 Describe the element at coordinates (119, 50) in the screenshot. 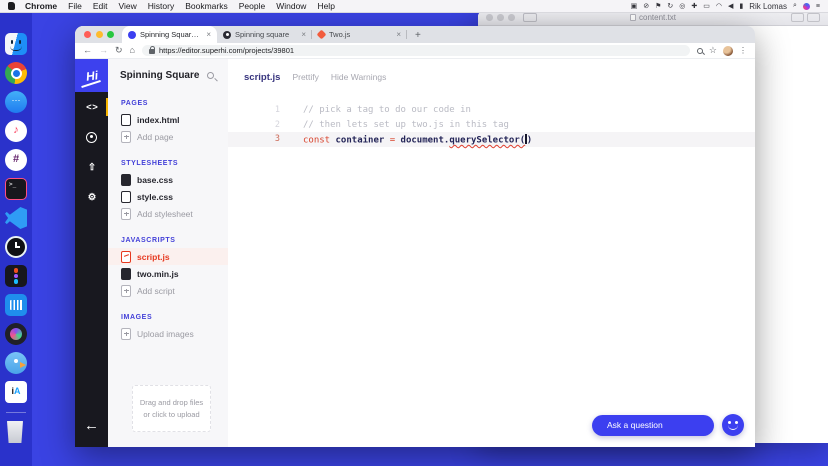

I see `reload-button: ↻` at that location.